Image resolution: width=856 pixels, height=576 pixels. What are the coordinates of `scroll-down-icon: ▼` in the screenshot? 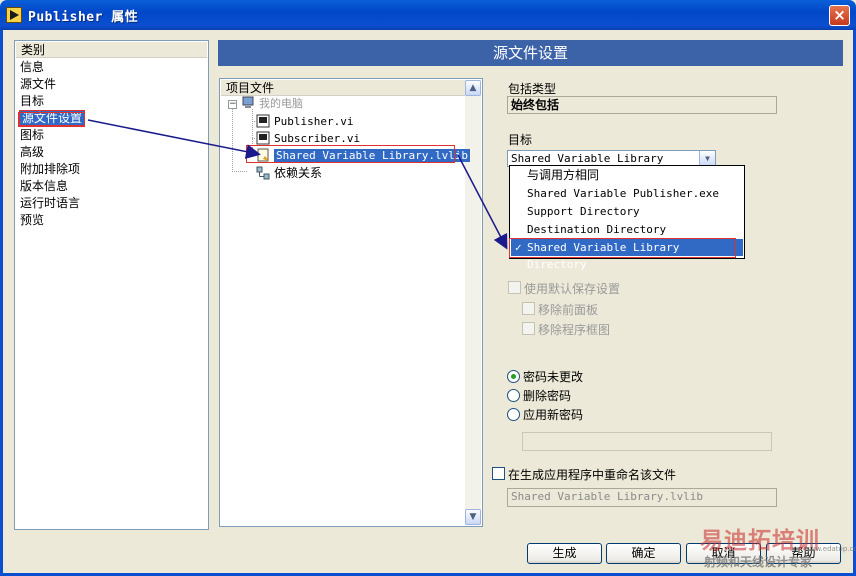 It's located at (473, 517).